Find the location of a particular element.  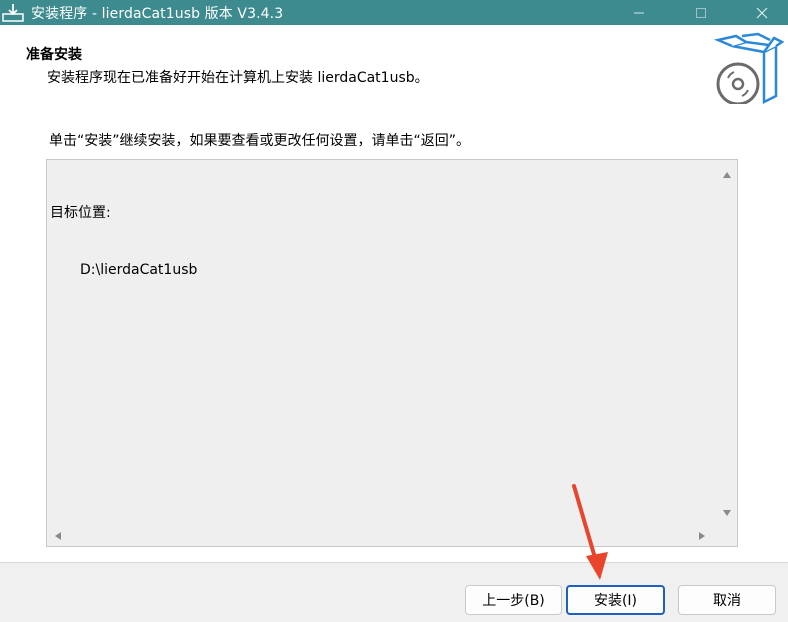

scrollbar-corner is located at coordinates (727, 536).